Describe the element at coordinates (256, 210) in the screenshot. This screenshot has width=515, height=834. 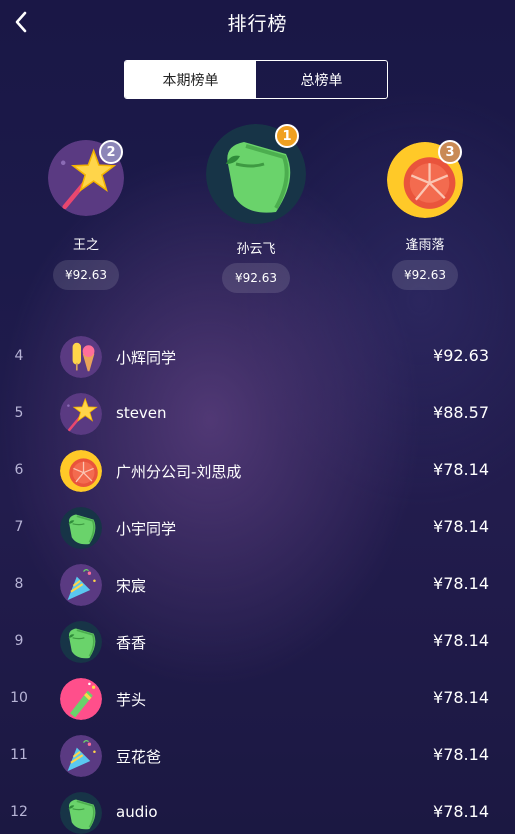
I see `podium-first: 1 孙云飞 ¥92.63` at that location.